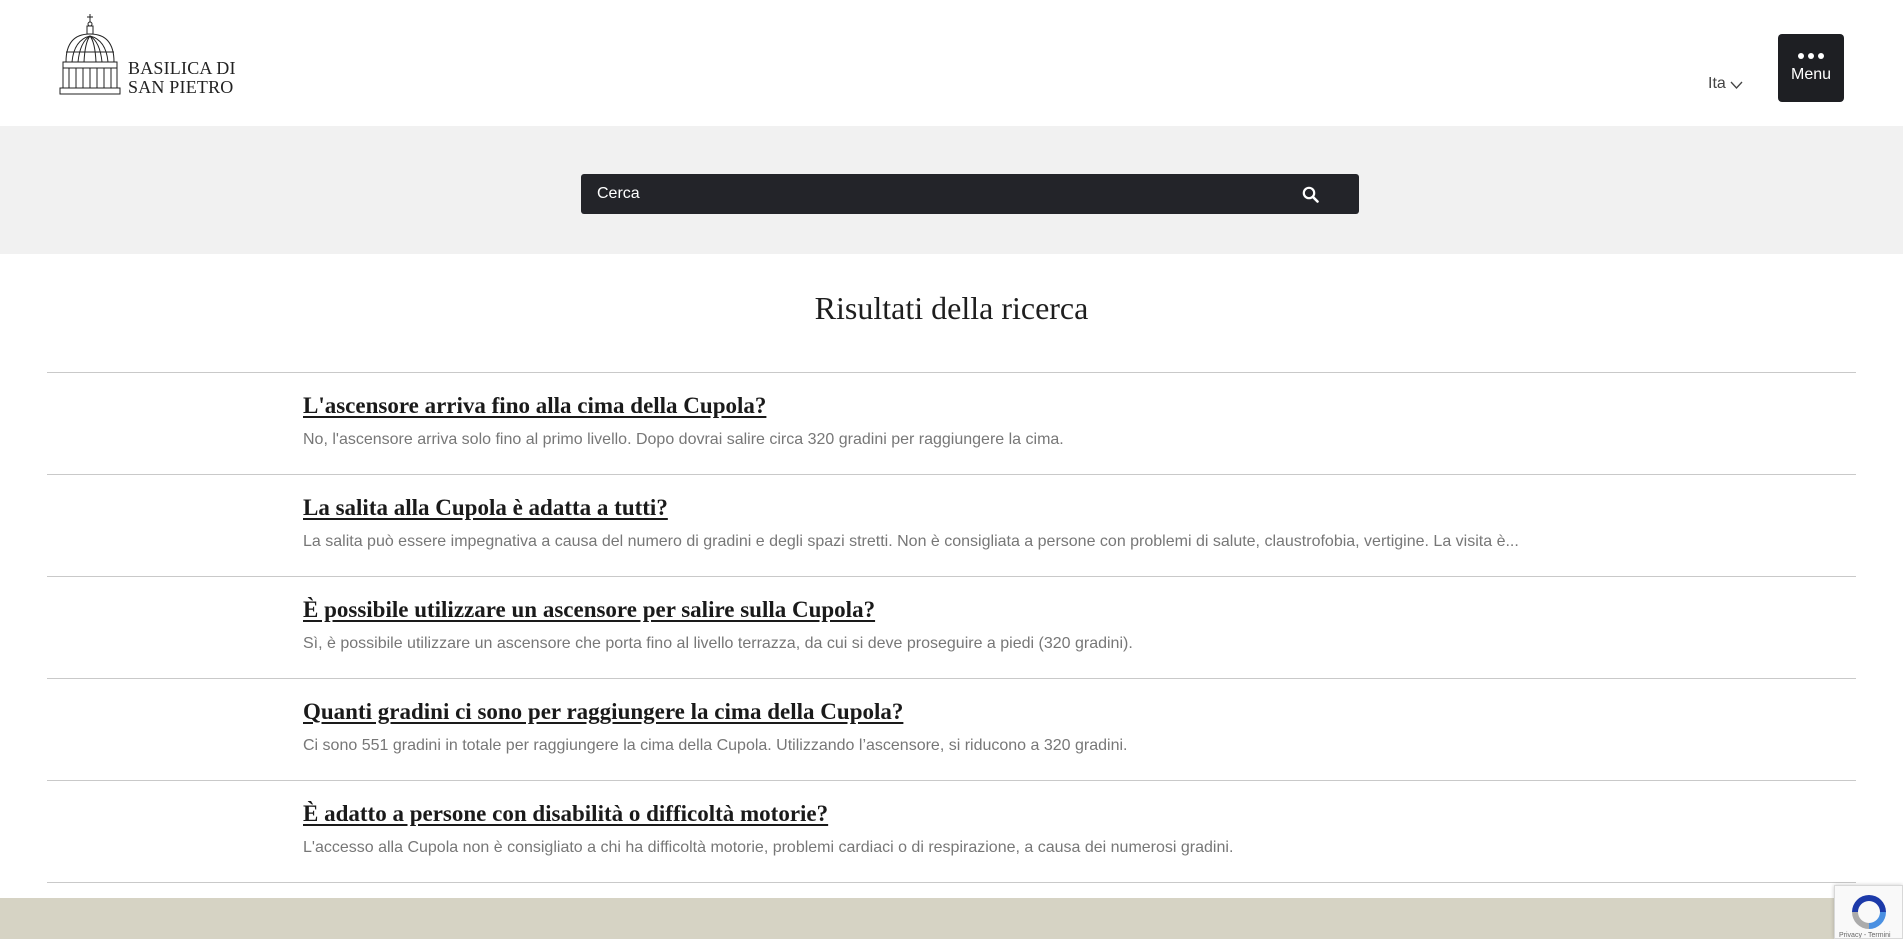 This screenshot has height=939, width=1903. What do you see at coordinates (147, 55) in the screenshot?
I see `site-logo: BASILICA DI SAN PIETRO` at bounding box center [147, 55].